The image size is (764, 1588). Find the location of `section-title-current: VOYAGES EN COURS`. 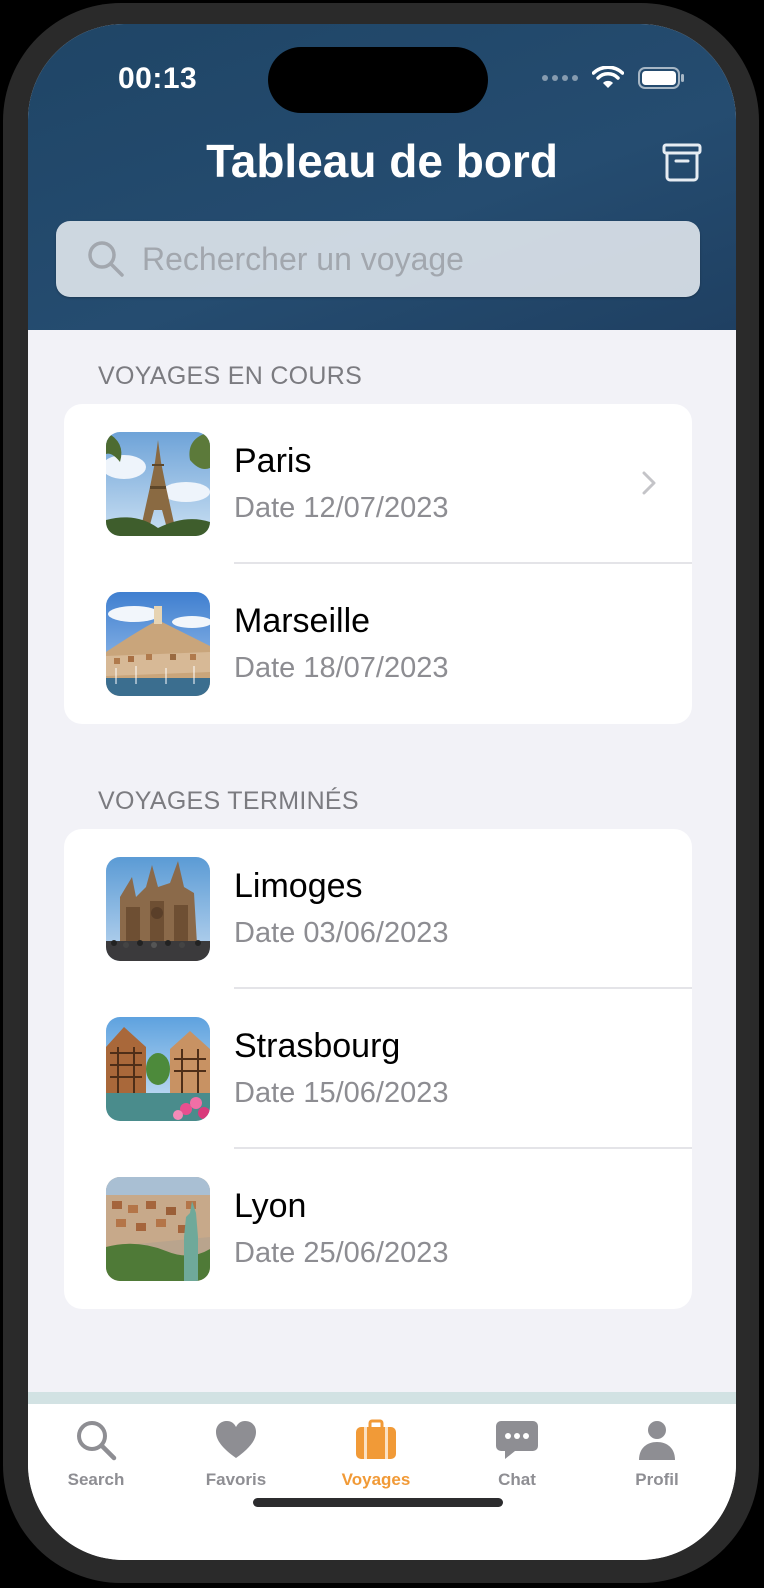

section-title-current: VOYAGES EN COURS is located at coordinates (230, 376).